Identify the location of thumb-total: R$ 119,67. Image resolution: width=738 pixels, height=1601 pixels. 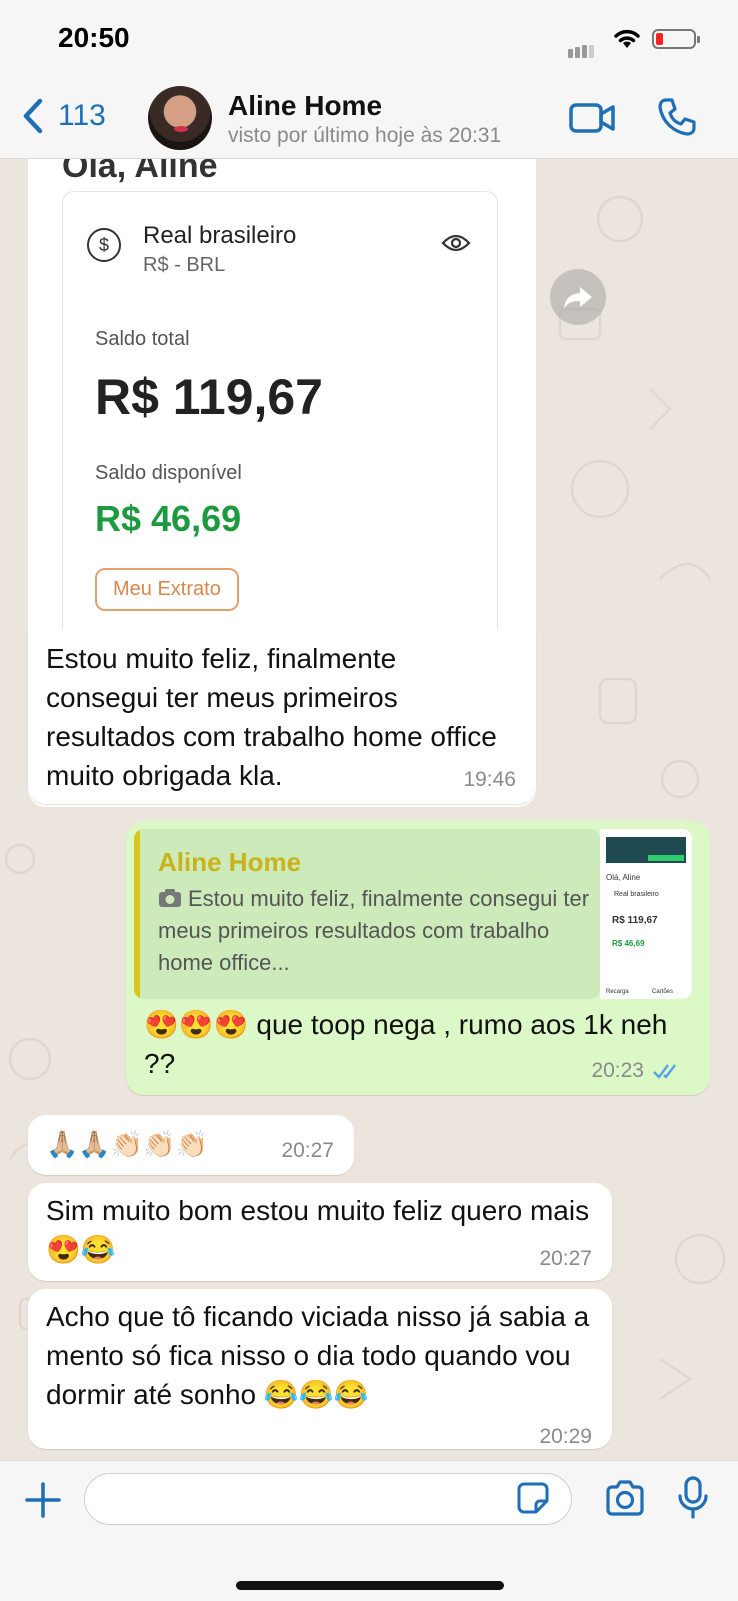
(635, 920).